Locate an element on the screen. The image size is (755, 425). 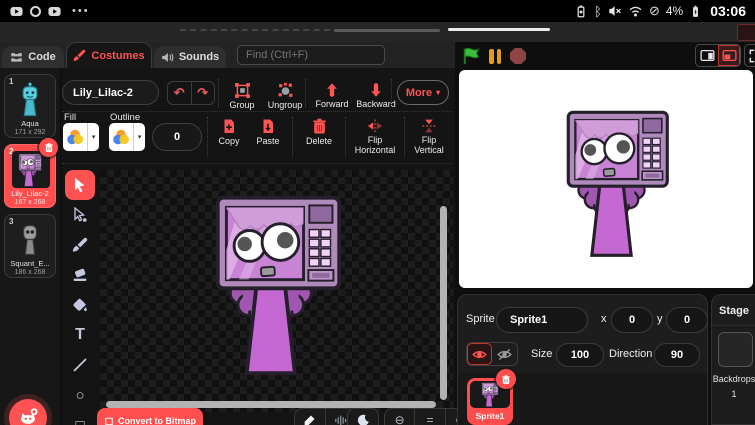
eye-icon is located at coordinates (479, 354).